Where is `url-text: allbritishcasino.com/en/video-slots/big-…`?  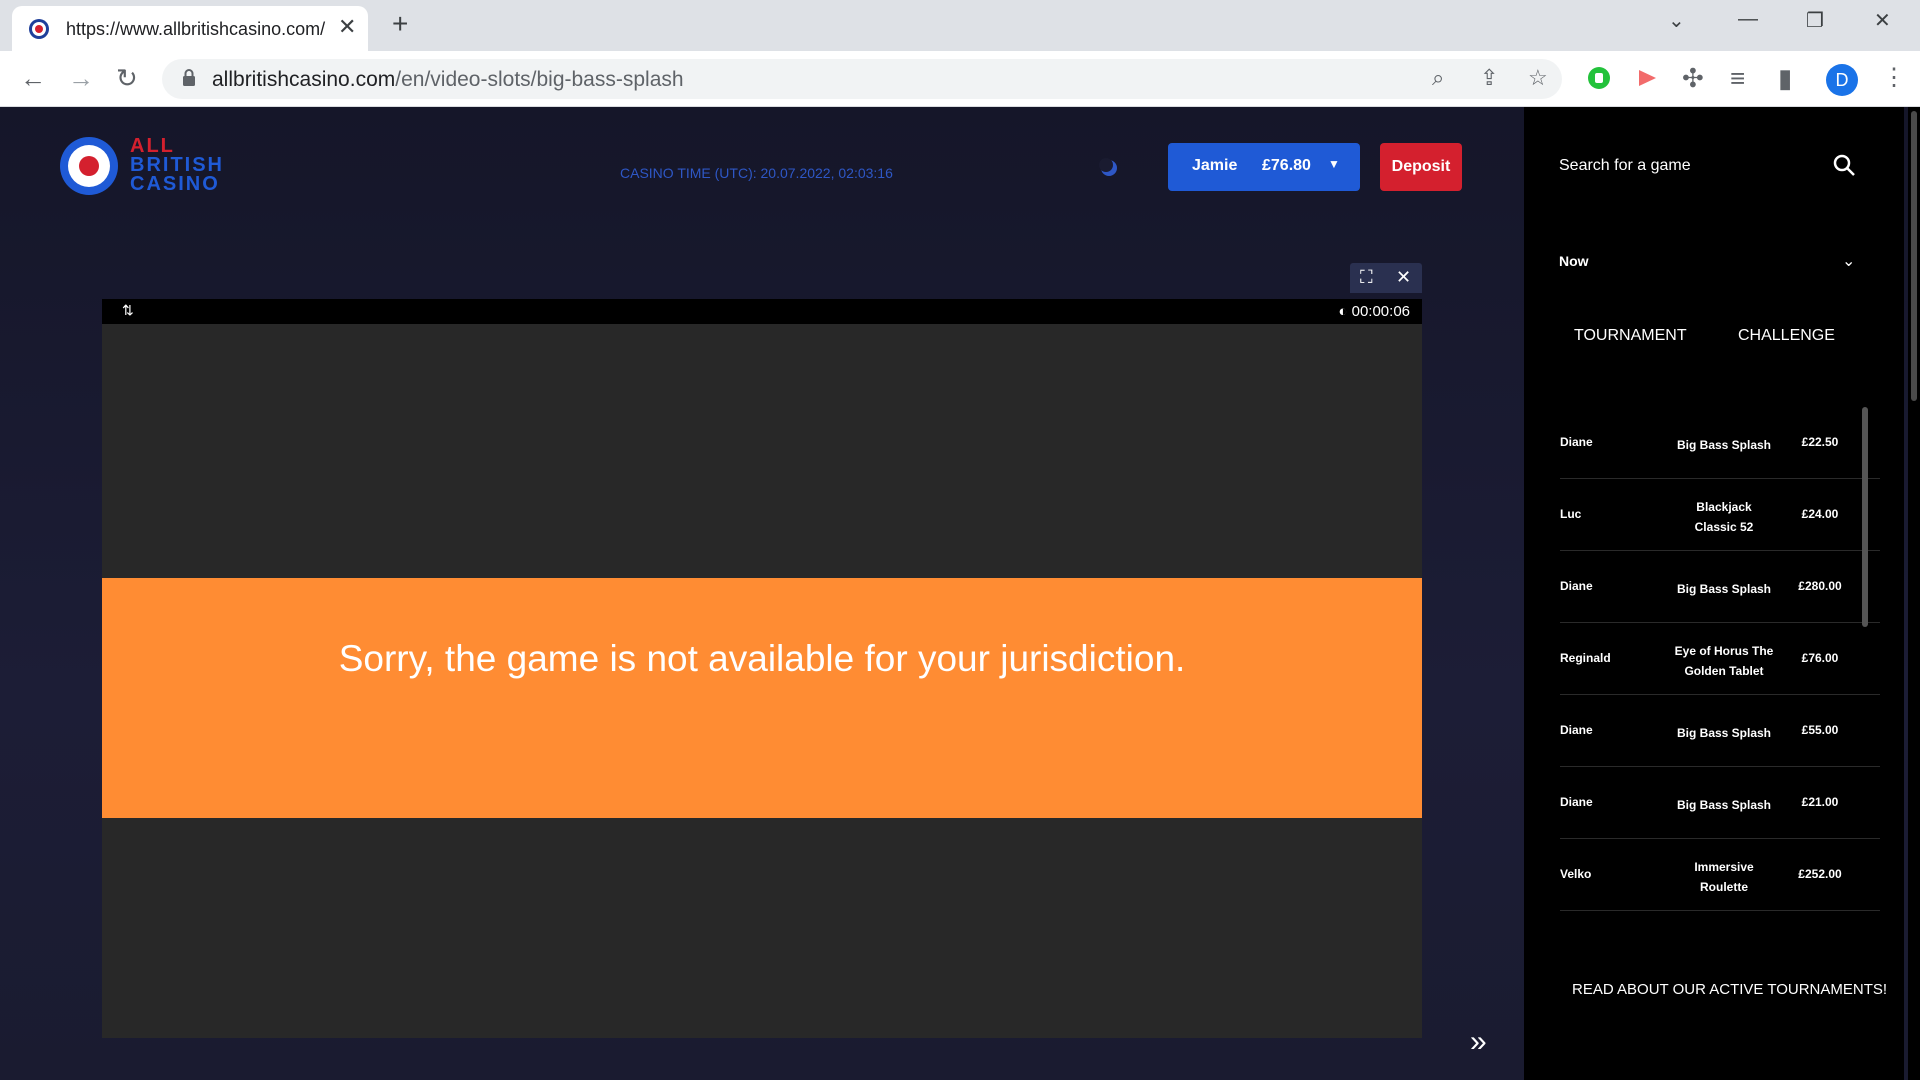 url-text: allbritishcasino.com/en/video-slots/big-… is located at coordinates (448, 79).